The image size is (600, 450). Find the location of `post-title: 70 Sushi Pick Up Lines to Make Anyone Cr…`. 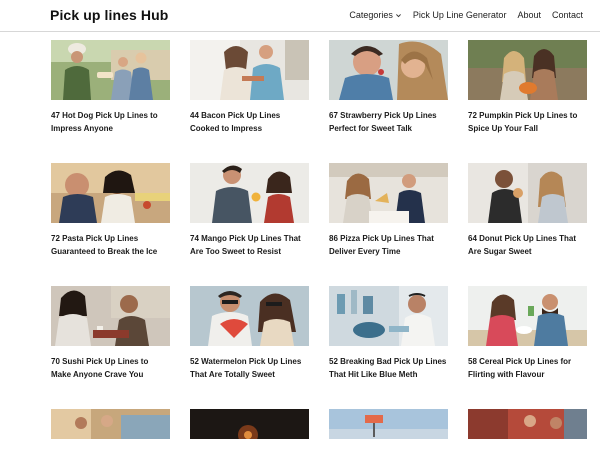

post-title: 70 Sushi Pick Up Lines to Make Anyone Cr… is located at coordinates (110, 368).